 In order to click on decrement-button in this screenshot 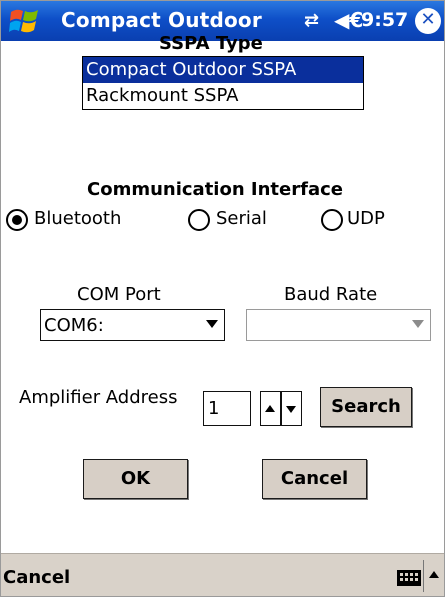, I will do `click(291, 408)`.